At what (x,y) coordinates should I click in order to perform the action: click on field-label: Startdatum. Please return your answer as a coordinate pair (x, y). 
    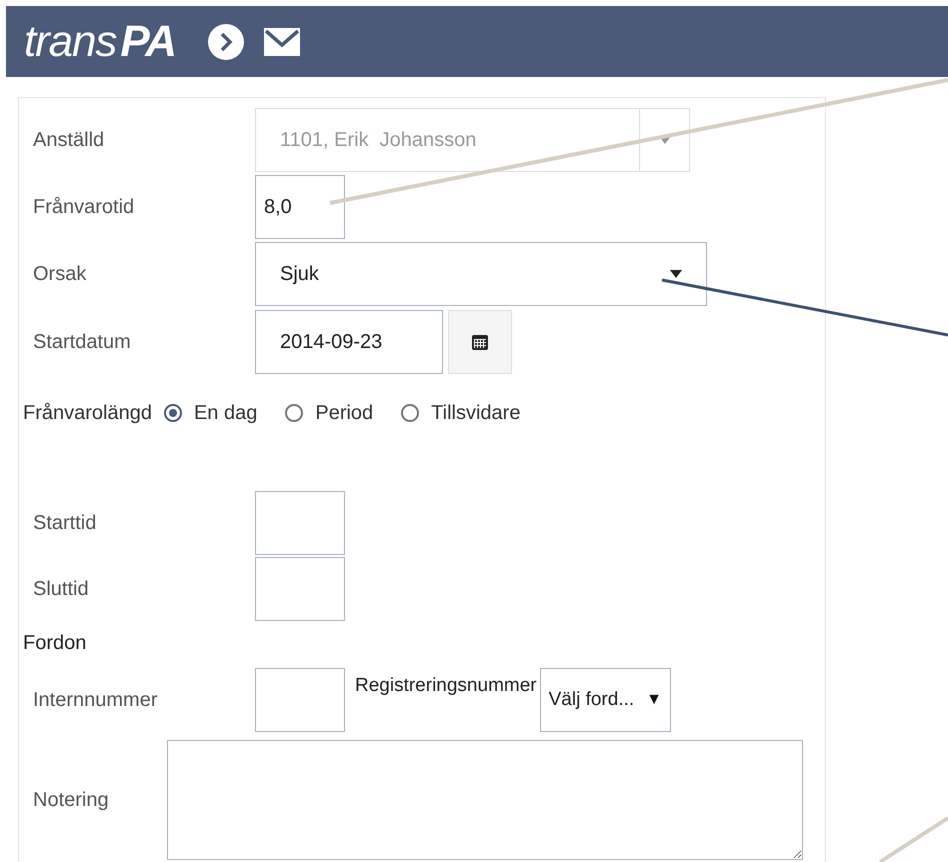
    Looking at the image, I should click on (82, 342).